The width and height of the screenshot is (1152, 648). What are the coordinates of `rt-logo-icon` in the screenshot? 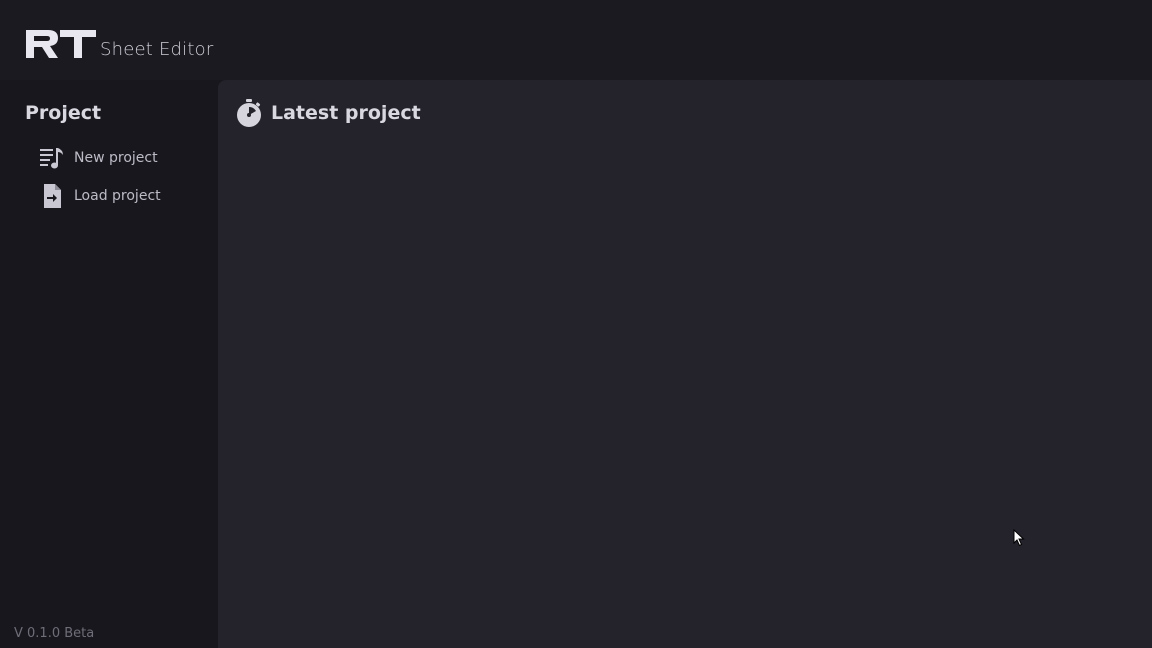 It's located at (61, 44).